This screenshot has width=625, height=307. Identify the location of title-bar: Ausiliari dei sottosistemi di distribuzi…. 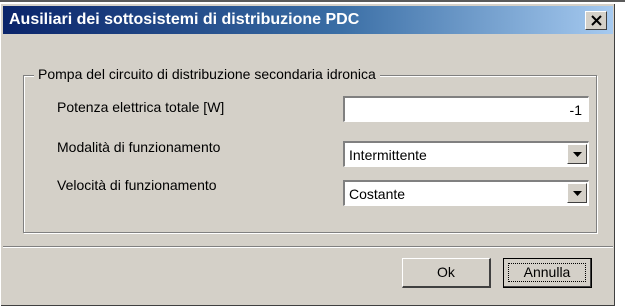
(308, 20).